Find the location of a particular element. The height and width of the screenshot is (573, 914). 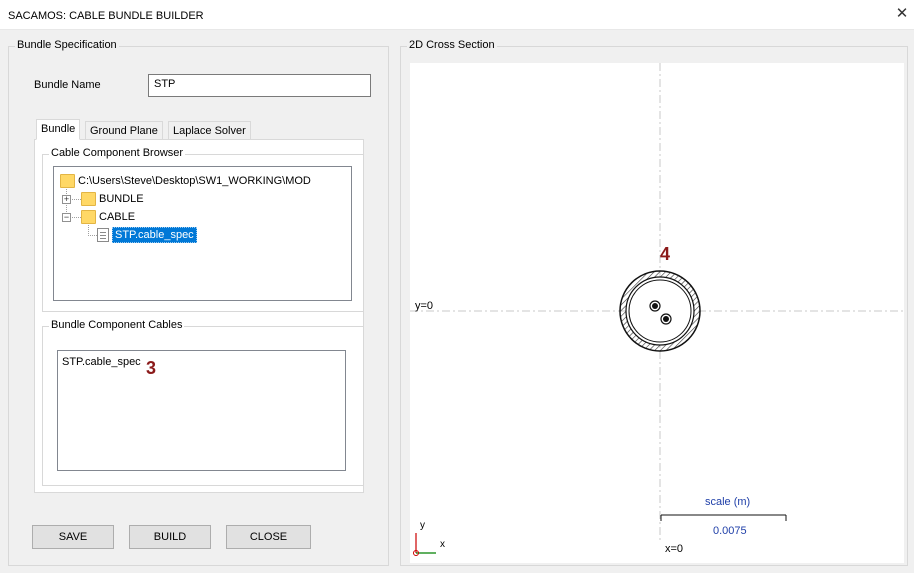

tree-node-stp-file: STP.cable_spec is located at coordinates (147, 235).